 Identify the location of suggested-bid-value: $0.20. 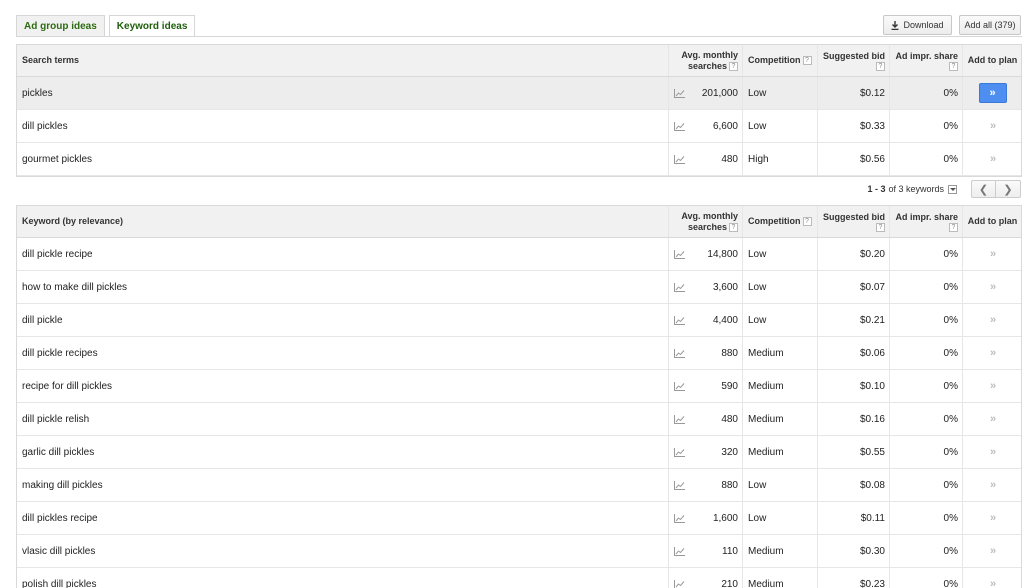
(853, 254).